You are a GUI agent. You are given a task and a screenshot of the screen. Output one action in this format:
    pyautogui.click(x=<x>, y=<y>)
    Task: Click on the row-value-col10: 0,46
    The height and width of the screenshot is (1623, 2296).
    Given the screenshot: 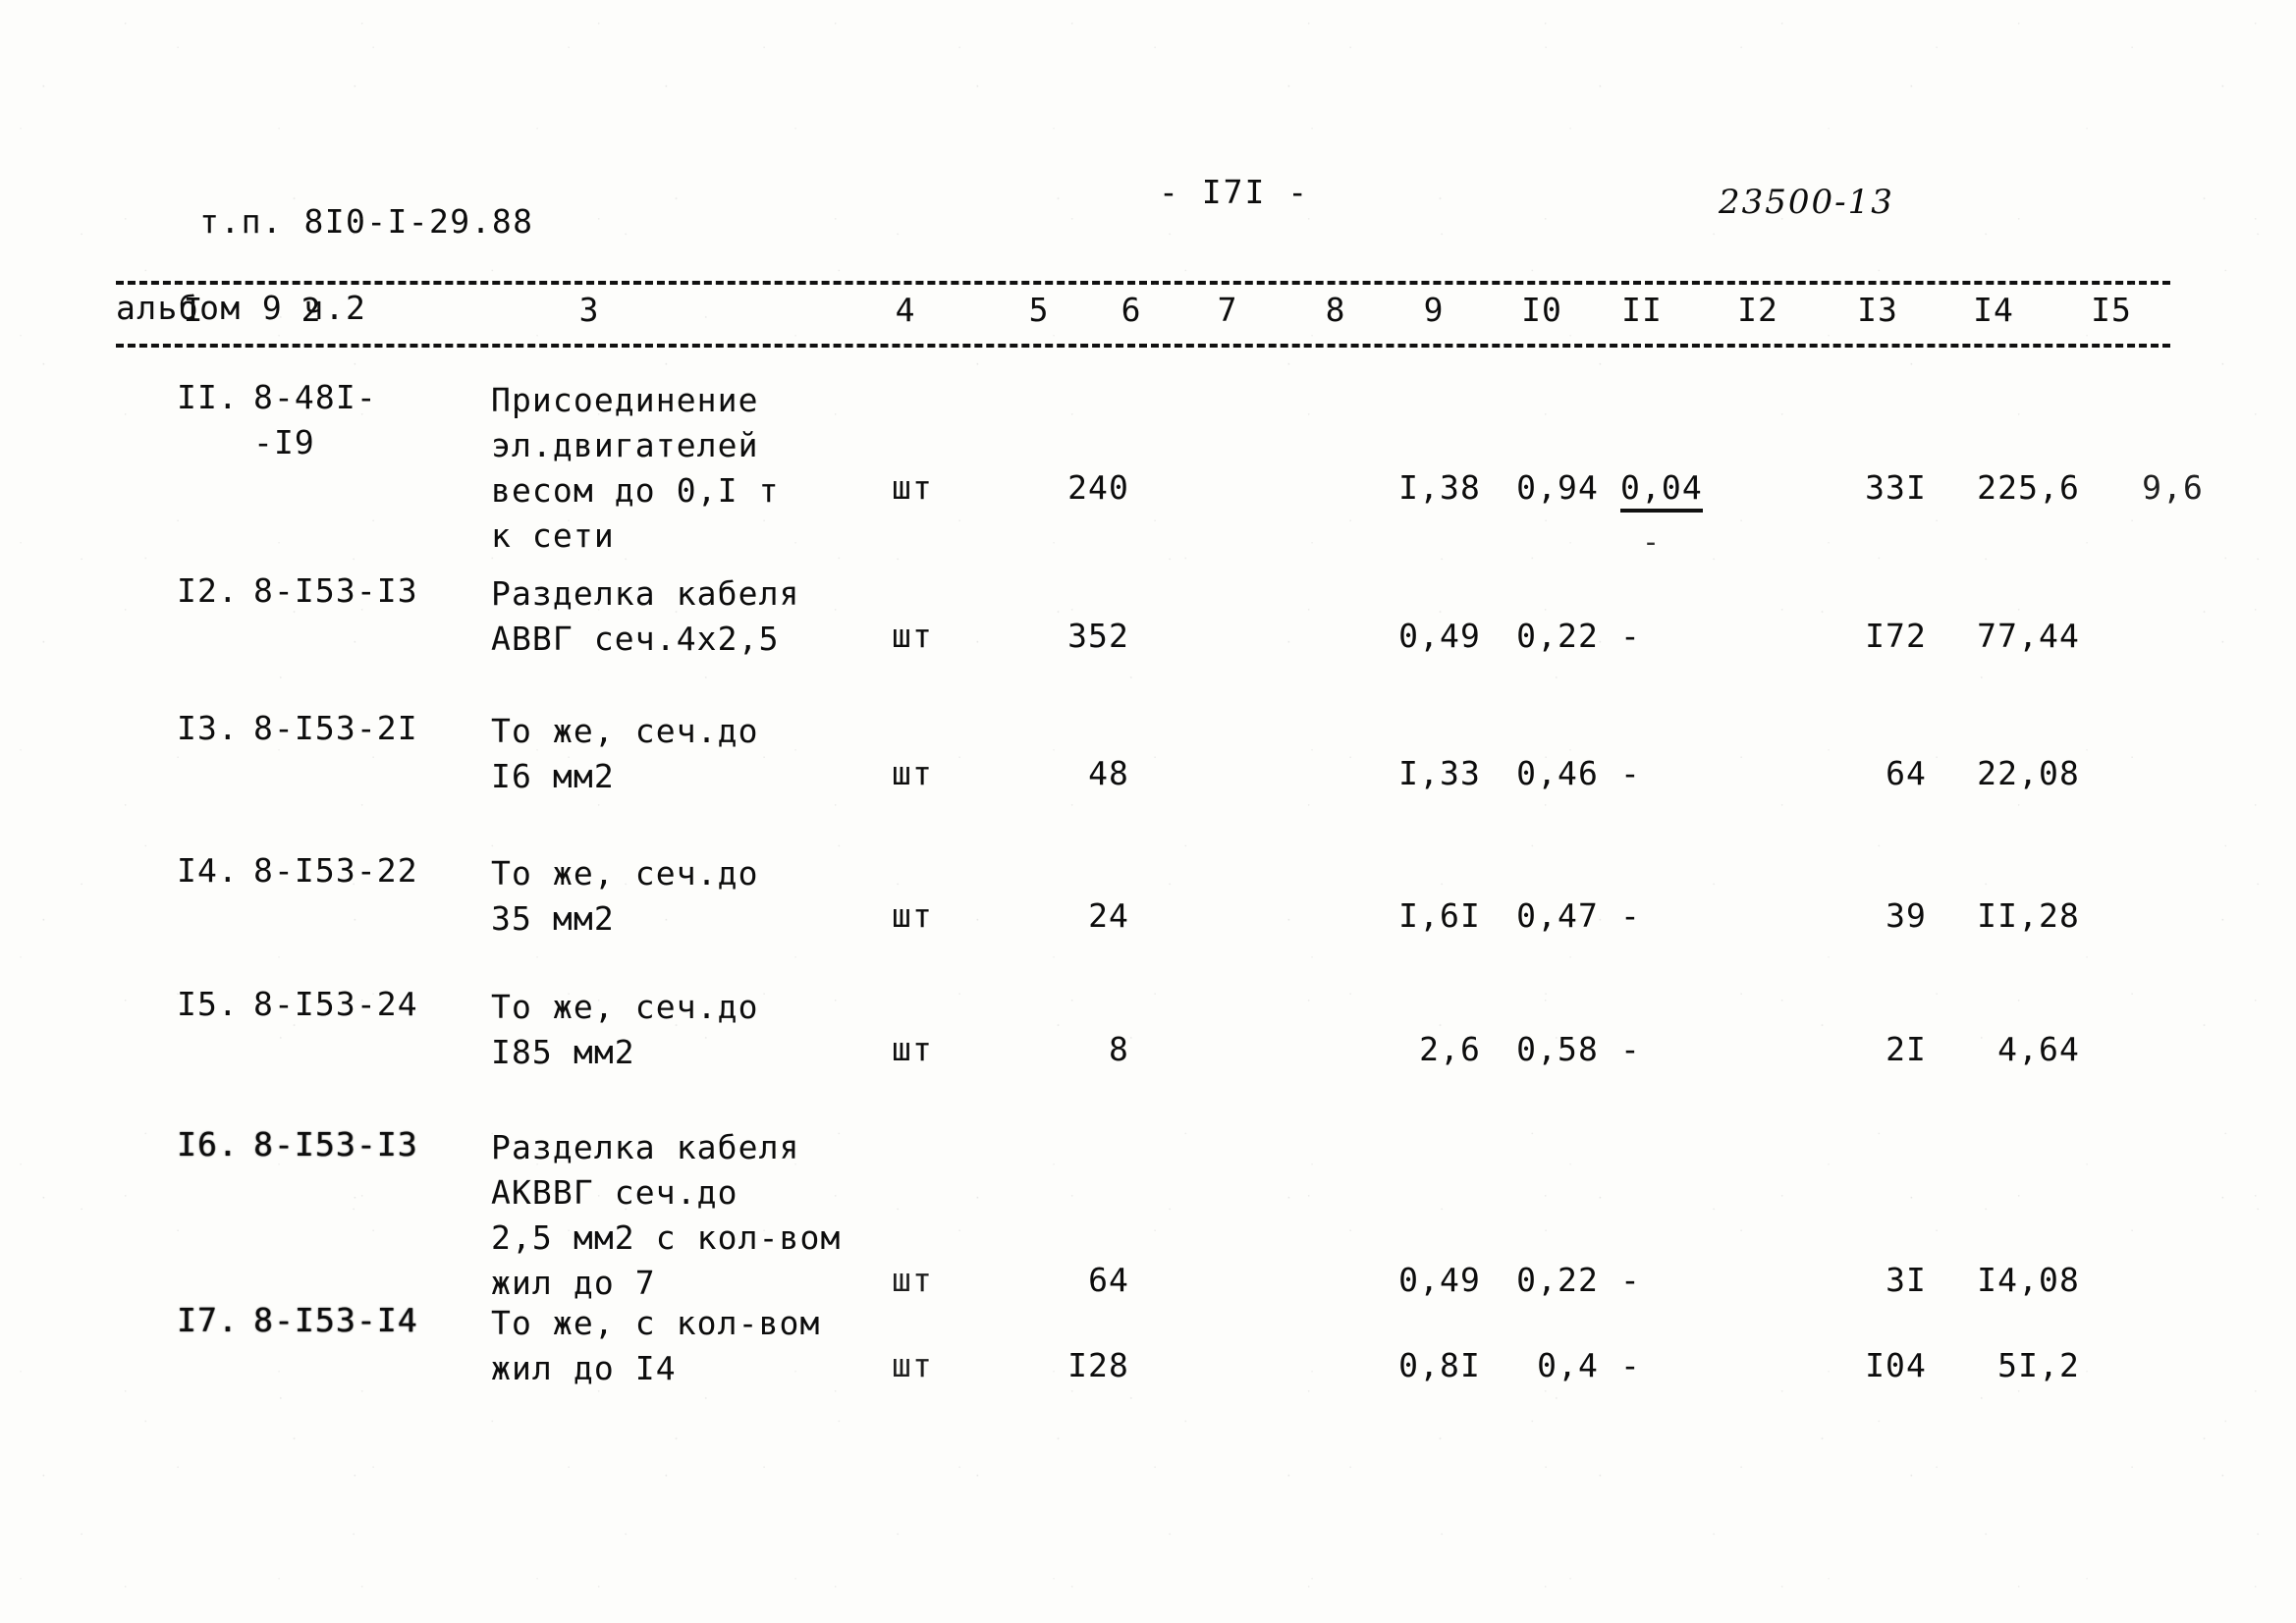 What is the action you would take?
    pyautogui.click(x=1557, y=773)
    